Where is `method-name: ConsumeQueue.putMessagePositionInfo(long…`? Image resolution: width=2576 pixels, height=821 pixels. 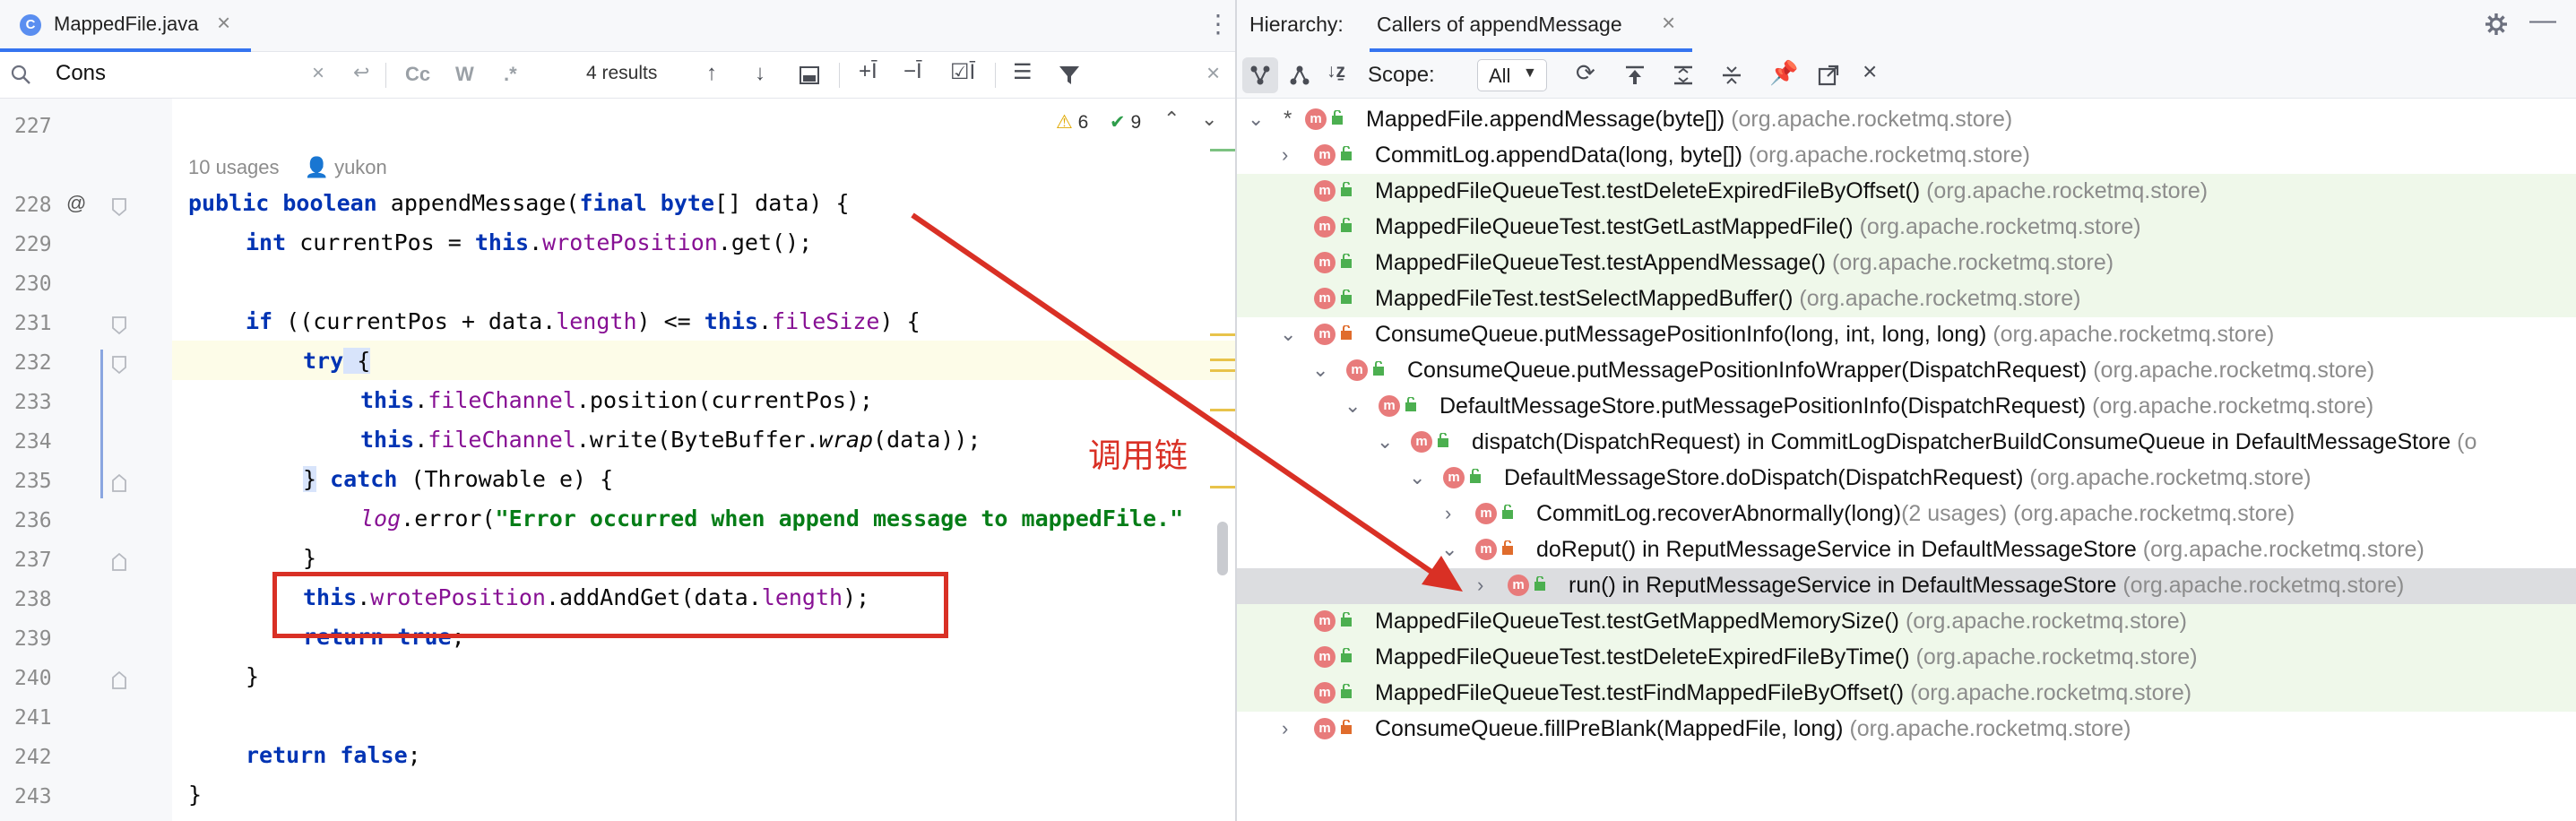
method-name: ConsumeQueue.putMessagePositionInfo(long… is located at coordinates (1681, 334).